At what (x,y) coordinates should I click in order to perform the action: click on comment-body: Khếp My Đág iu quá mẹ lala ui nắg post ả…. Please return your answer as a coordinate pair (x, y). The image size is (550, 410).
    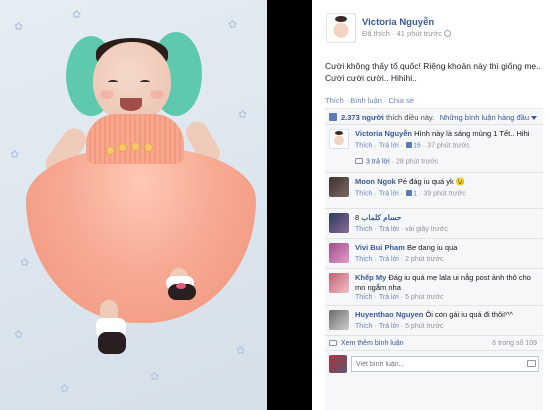
    Looking at the image, I should click on (448, 283).